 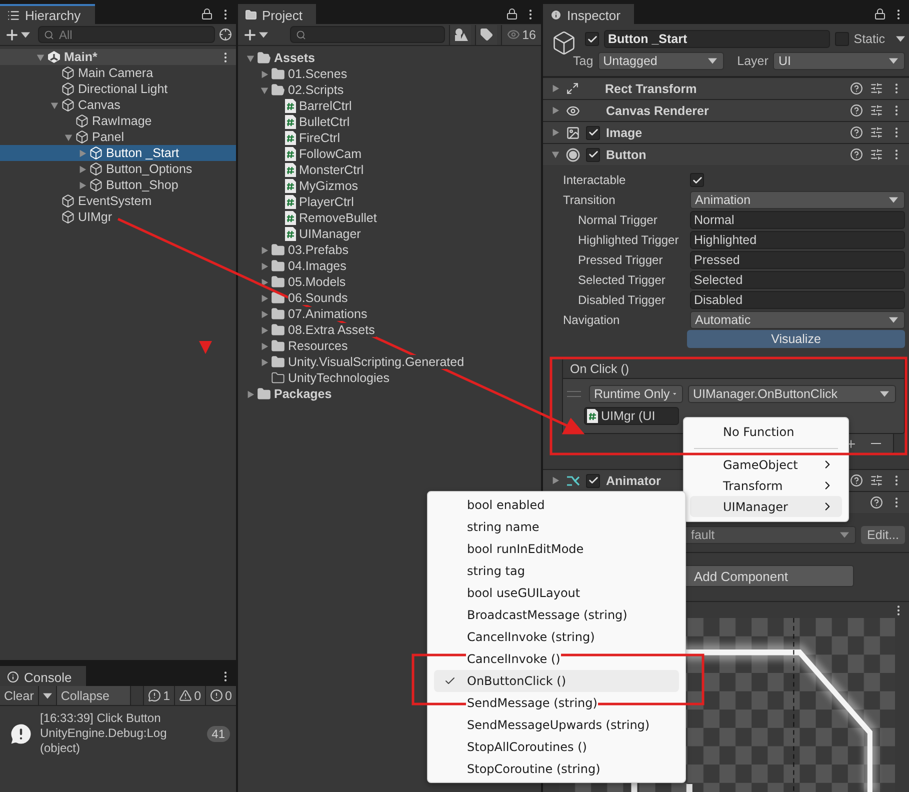 What do you see at coordinates (218, 734) in the screenshot?
I see `count-badge: 41` at bounding box center [218, 734].